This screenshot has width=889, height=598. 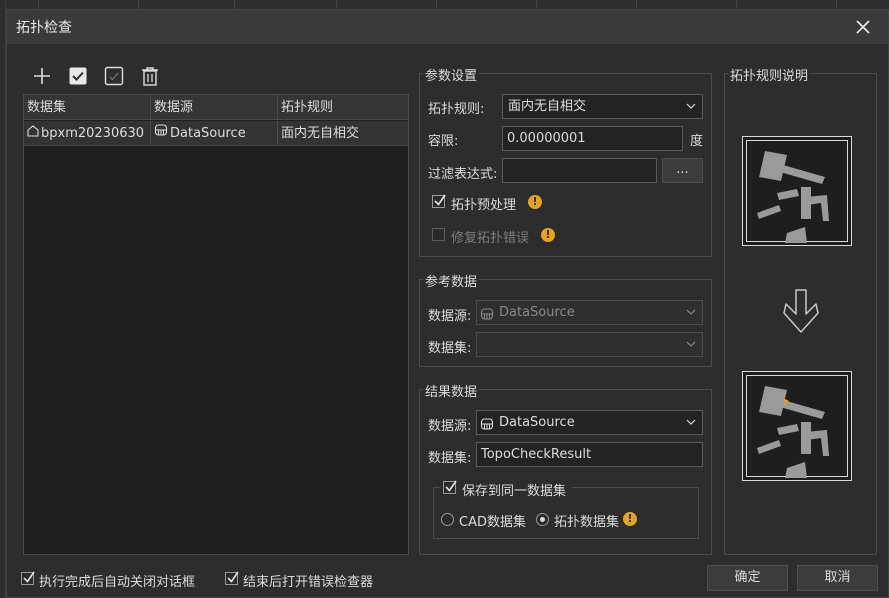 I want to click on open-checker-checkbox, so click(x=232, y=578).